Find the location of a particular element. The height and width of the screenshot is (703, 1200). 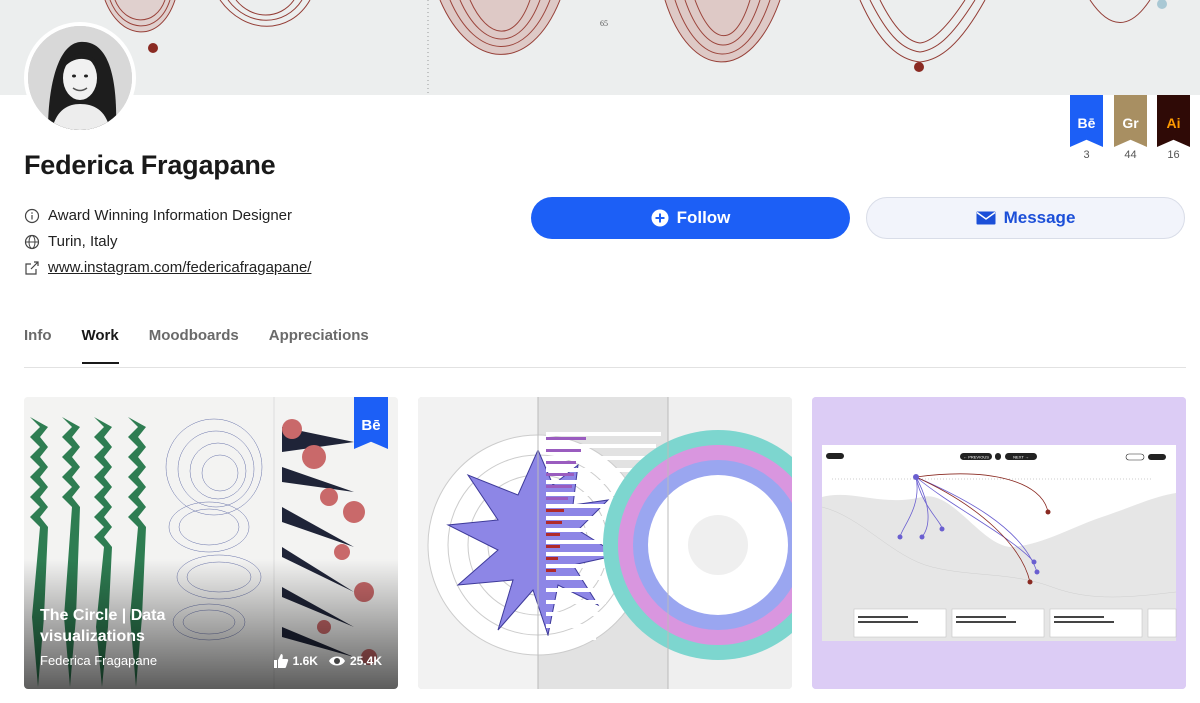

project-thumbnail is located at coordinates (605, 543).